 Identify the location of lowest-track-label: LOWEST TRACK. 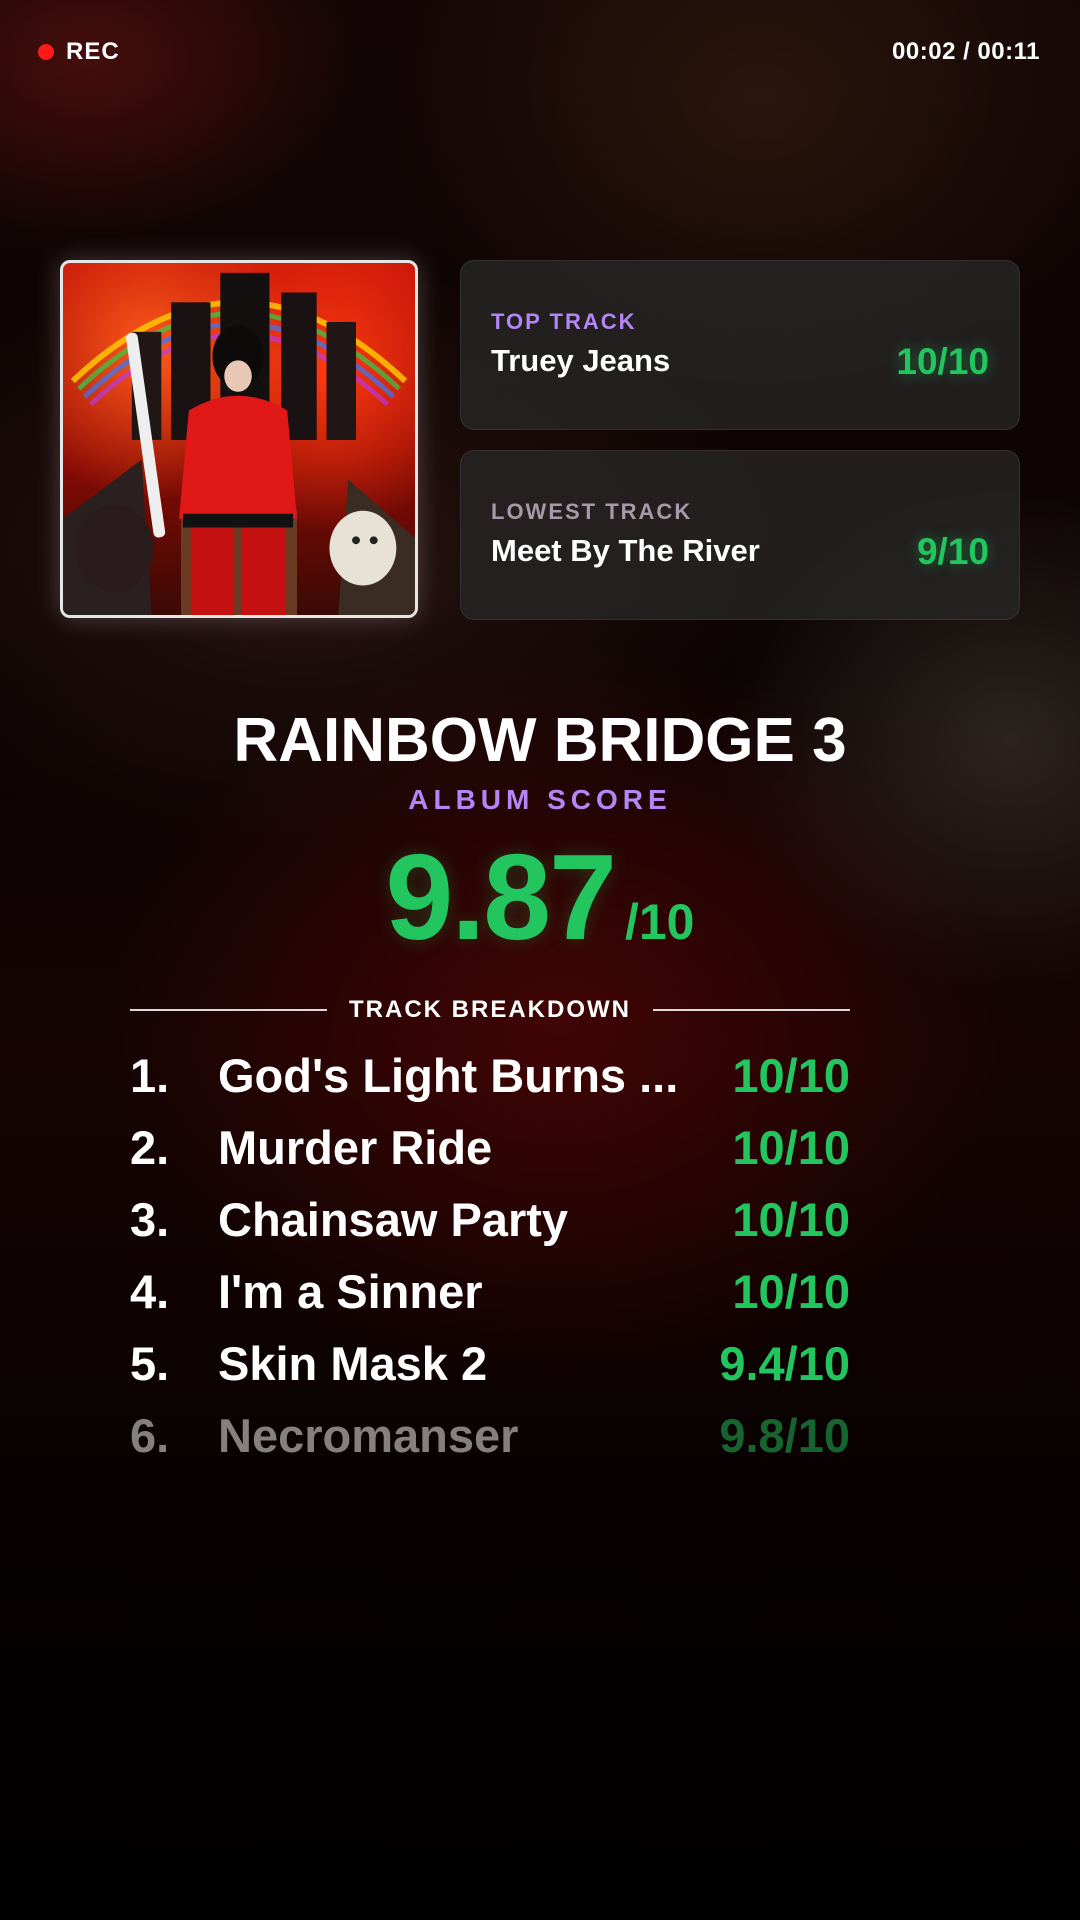
(592, 511).